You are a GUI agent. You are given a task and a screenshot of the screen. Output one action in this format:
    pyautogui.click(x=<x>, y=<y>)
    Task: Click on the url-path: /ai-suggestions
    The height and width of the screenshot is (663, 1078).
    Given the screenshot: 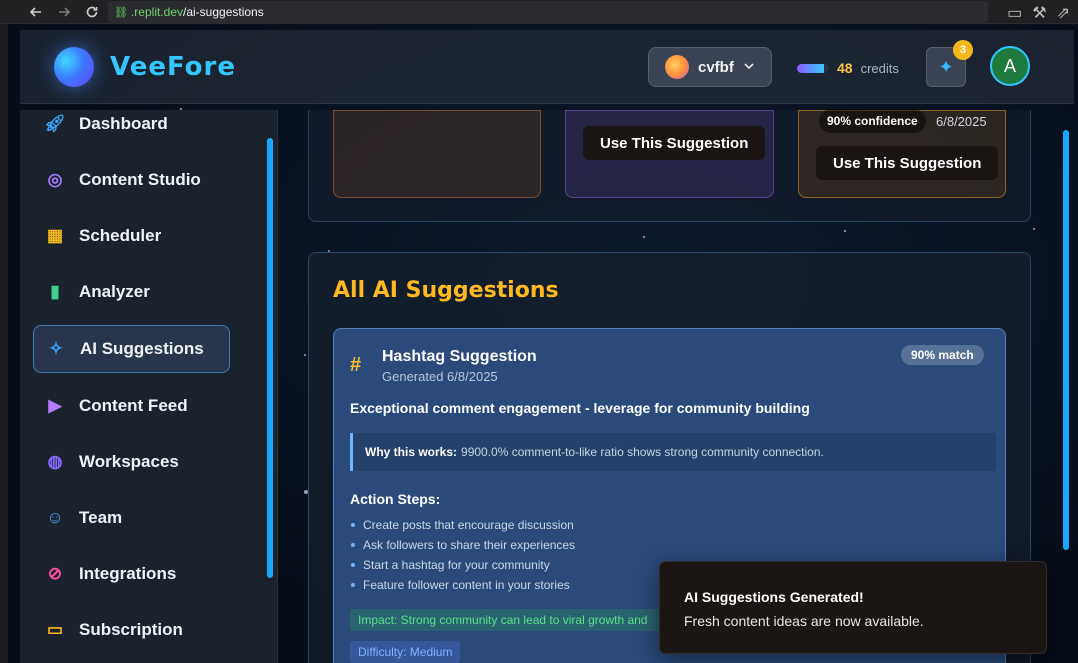 What is the action you would take?
    pyautogui.click(x=223, y=12)
    